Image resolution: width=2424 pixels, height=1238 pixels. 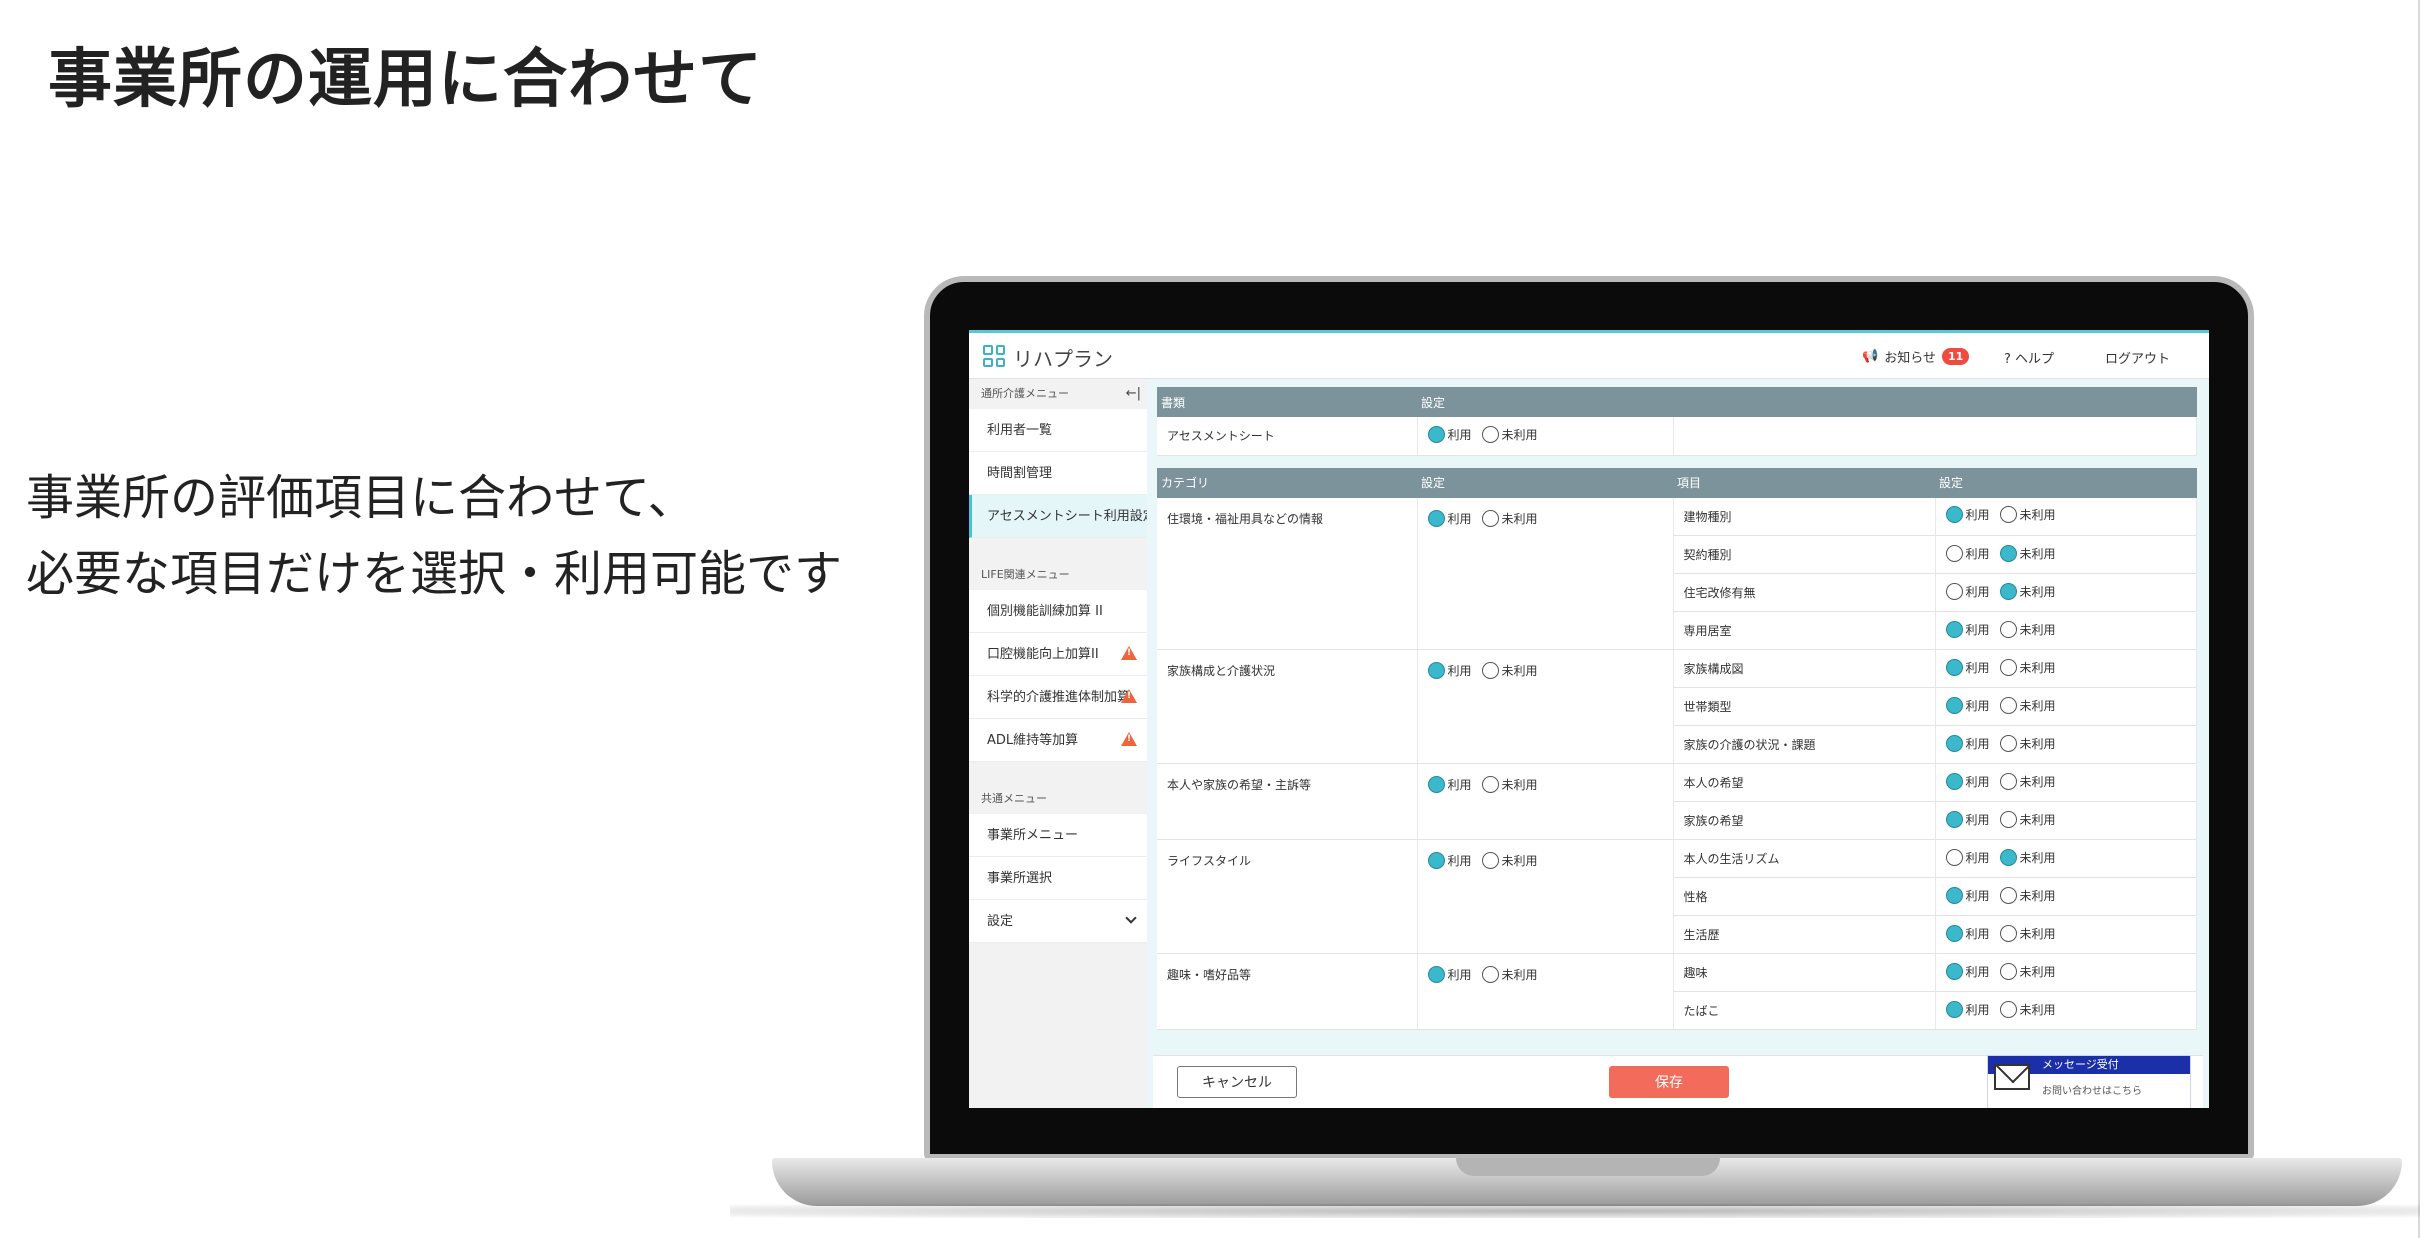 What do you see at coordinates (1449, 434) in the screenshot?
I see `document-use-radio: 利用` at bounding box center [1449, 434].